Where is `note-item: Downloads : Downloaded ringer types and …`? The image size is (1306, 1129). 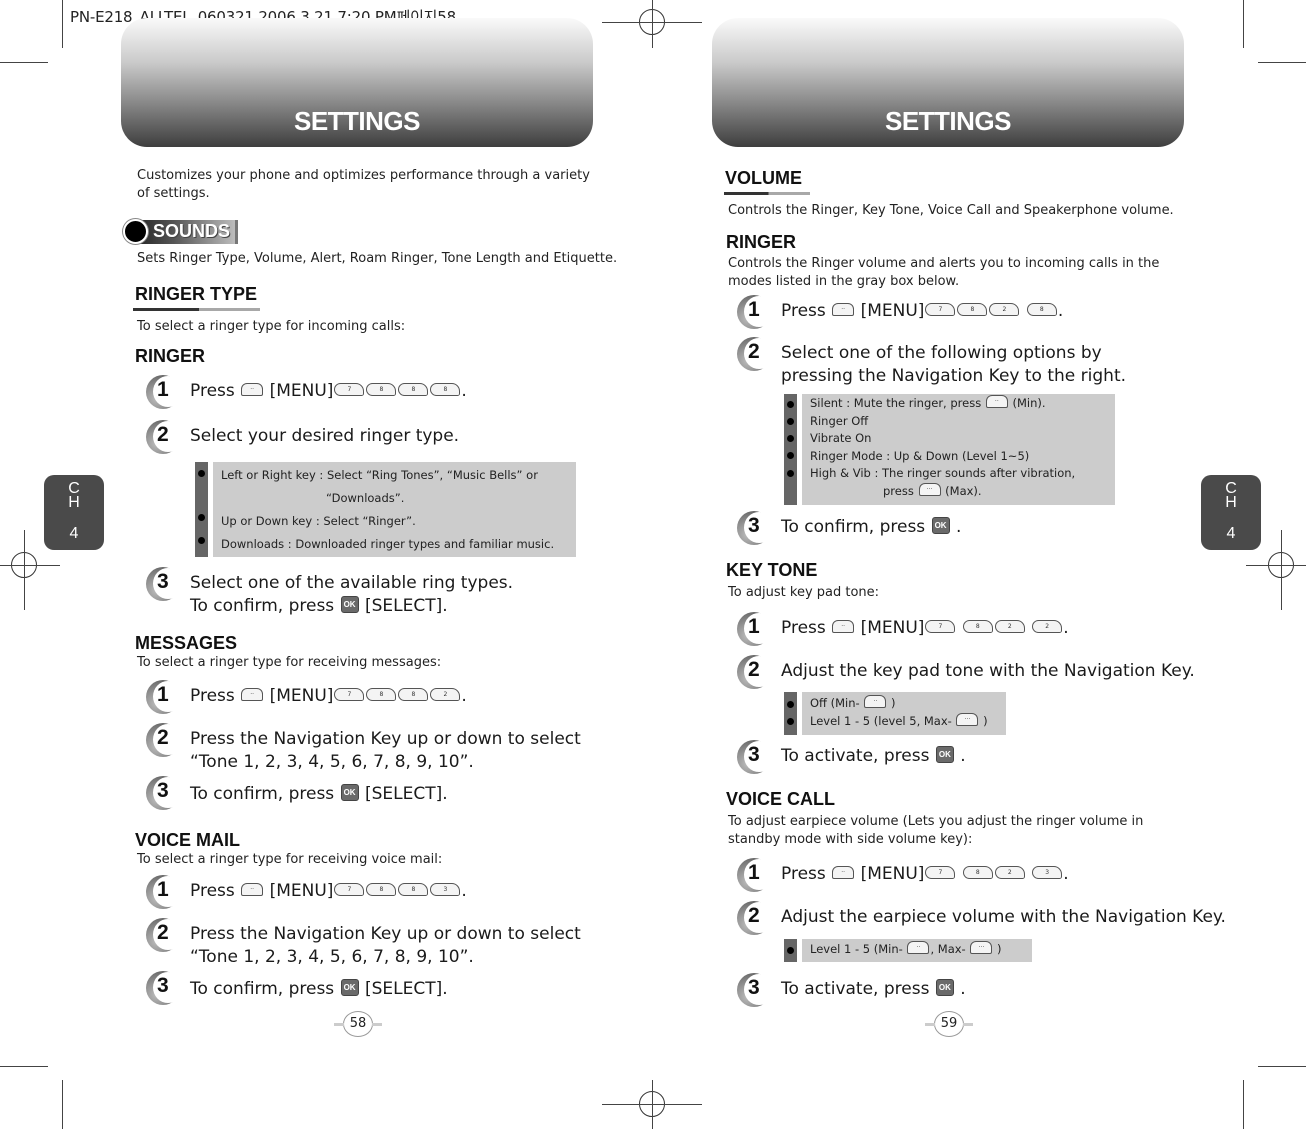 note-item: Downloads : Downloaded ringer types and … is located at coordinates (388, 544).